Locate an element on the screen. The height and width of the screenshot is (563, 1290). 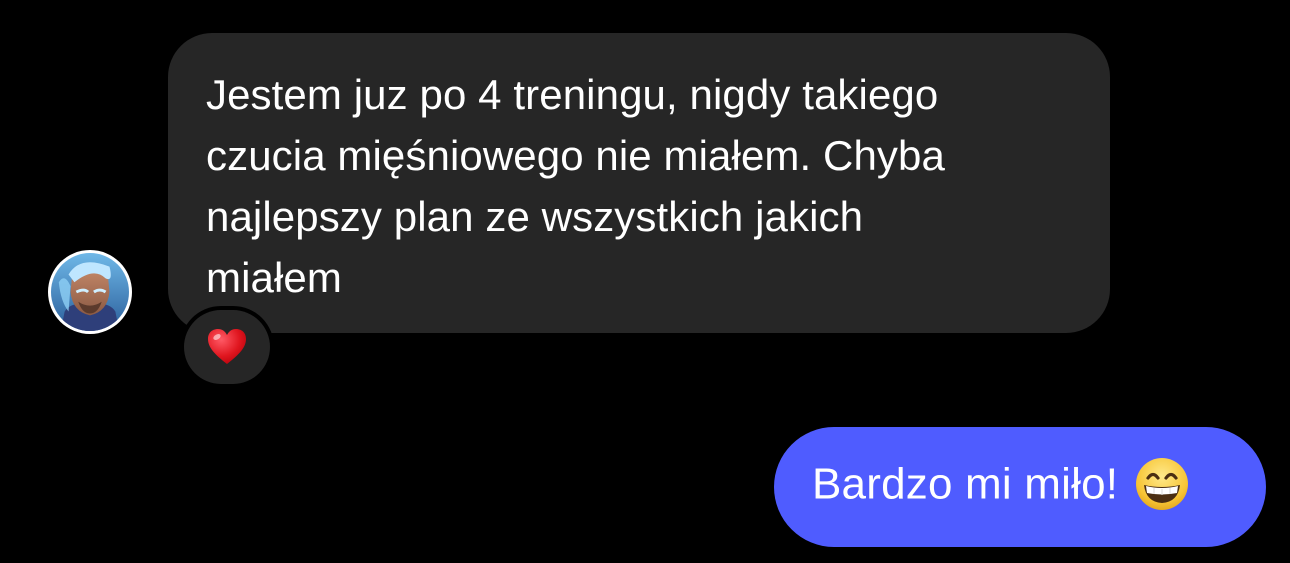
sender-avatar is located at coordinates (90, 292).